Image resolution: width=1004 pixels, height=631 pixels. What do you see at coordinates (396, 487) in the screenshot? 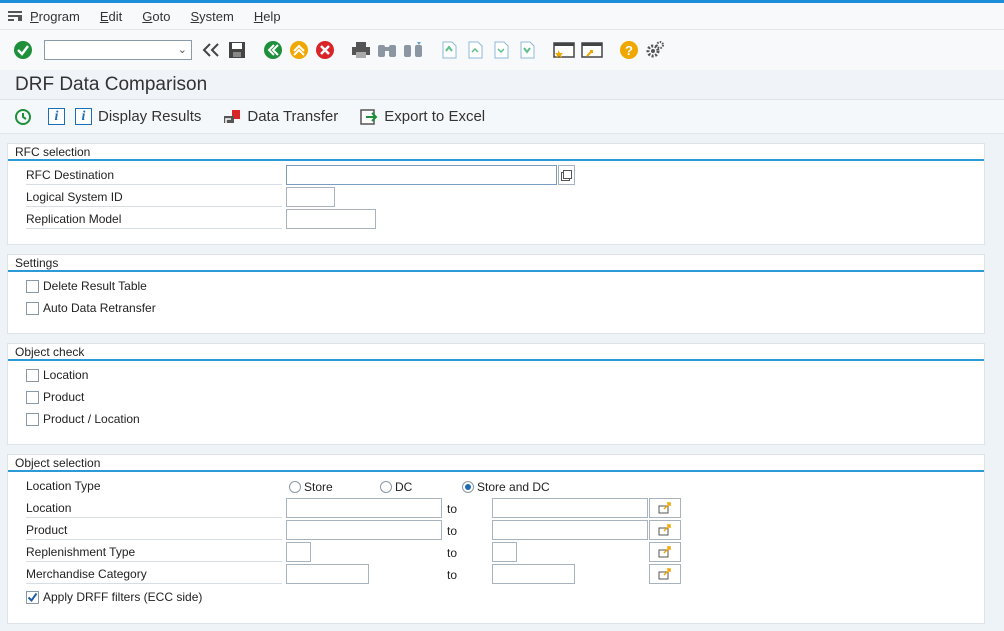
I see `radio-dc: DC` at bounding box center [396, 487].